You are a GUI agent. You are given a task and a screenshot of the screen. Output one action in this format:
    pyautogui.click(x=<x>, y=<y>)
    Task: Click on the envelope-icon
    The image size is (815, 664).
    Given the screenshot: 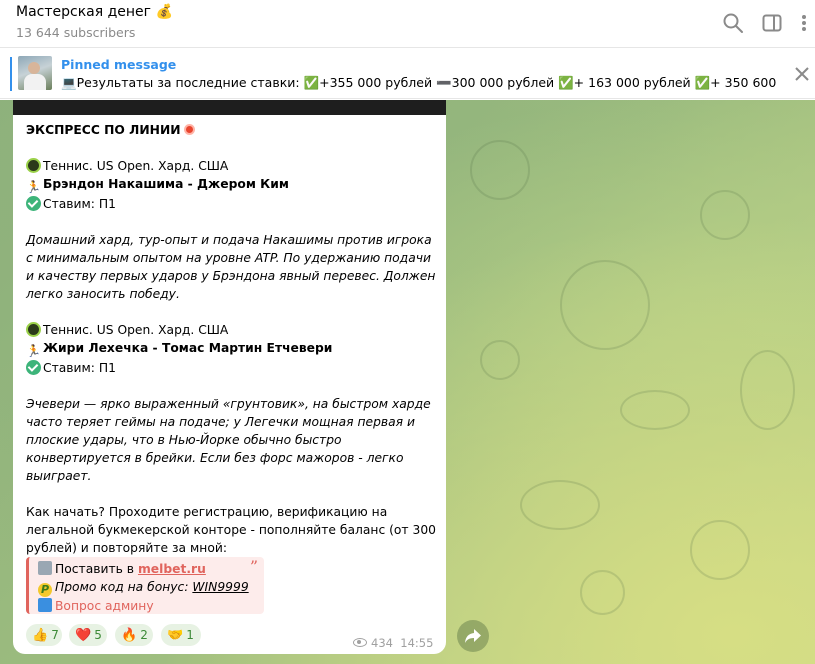 What is the action you would take?
    pyautogui.click(x=45, y=605)
    